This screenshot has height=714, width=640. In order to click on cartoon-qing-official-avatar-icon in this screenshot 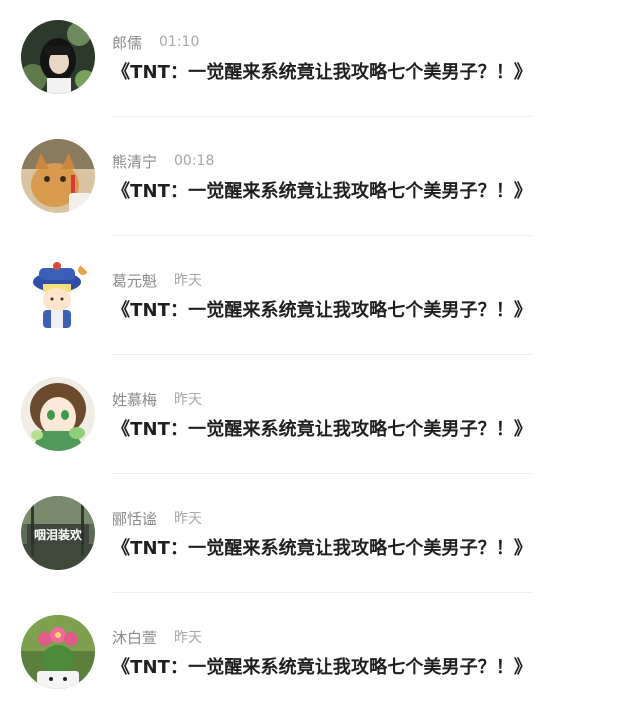, I will do `click(58, 295)`.